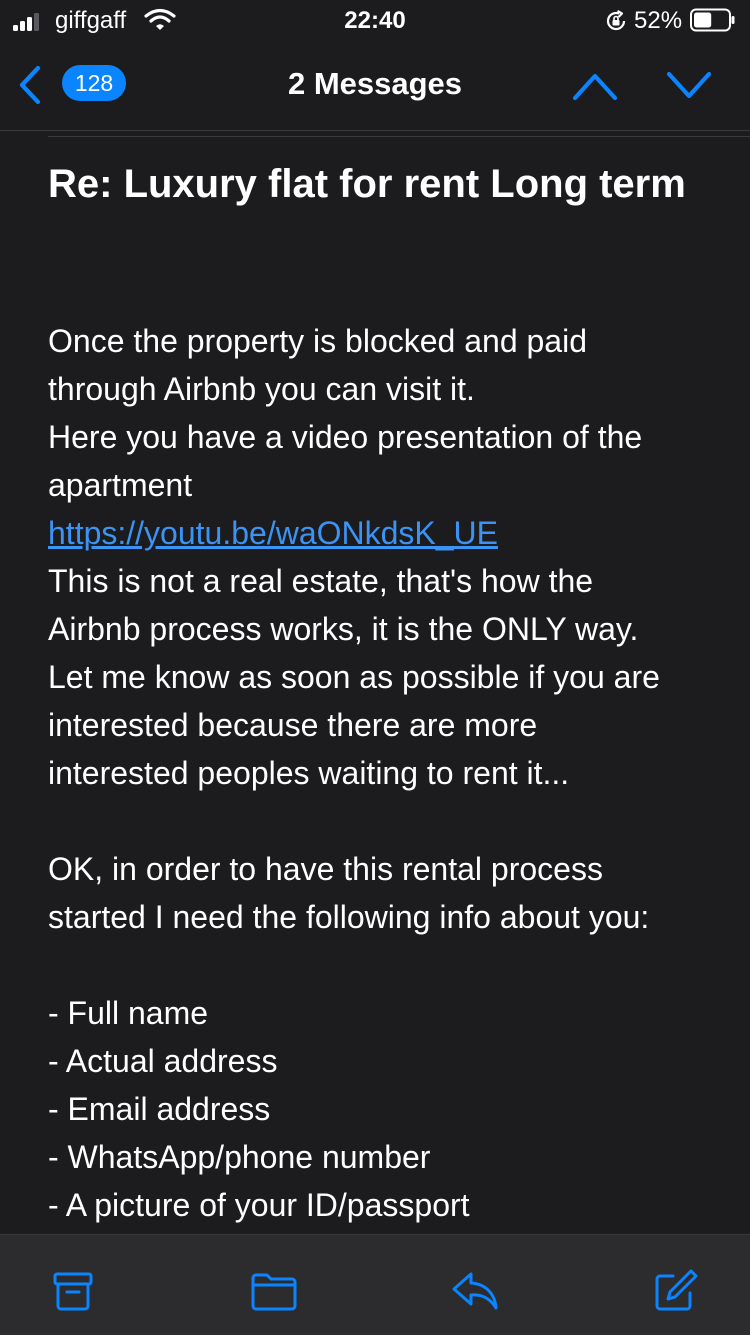 This screenshot has width=750, height=1335. I want to click on battery-icon, so click(712, 20).